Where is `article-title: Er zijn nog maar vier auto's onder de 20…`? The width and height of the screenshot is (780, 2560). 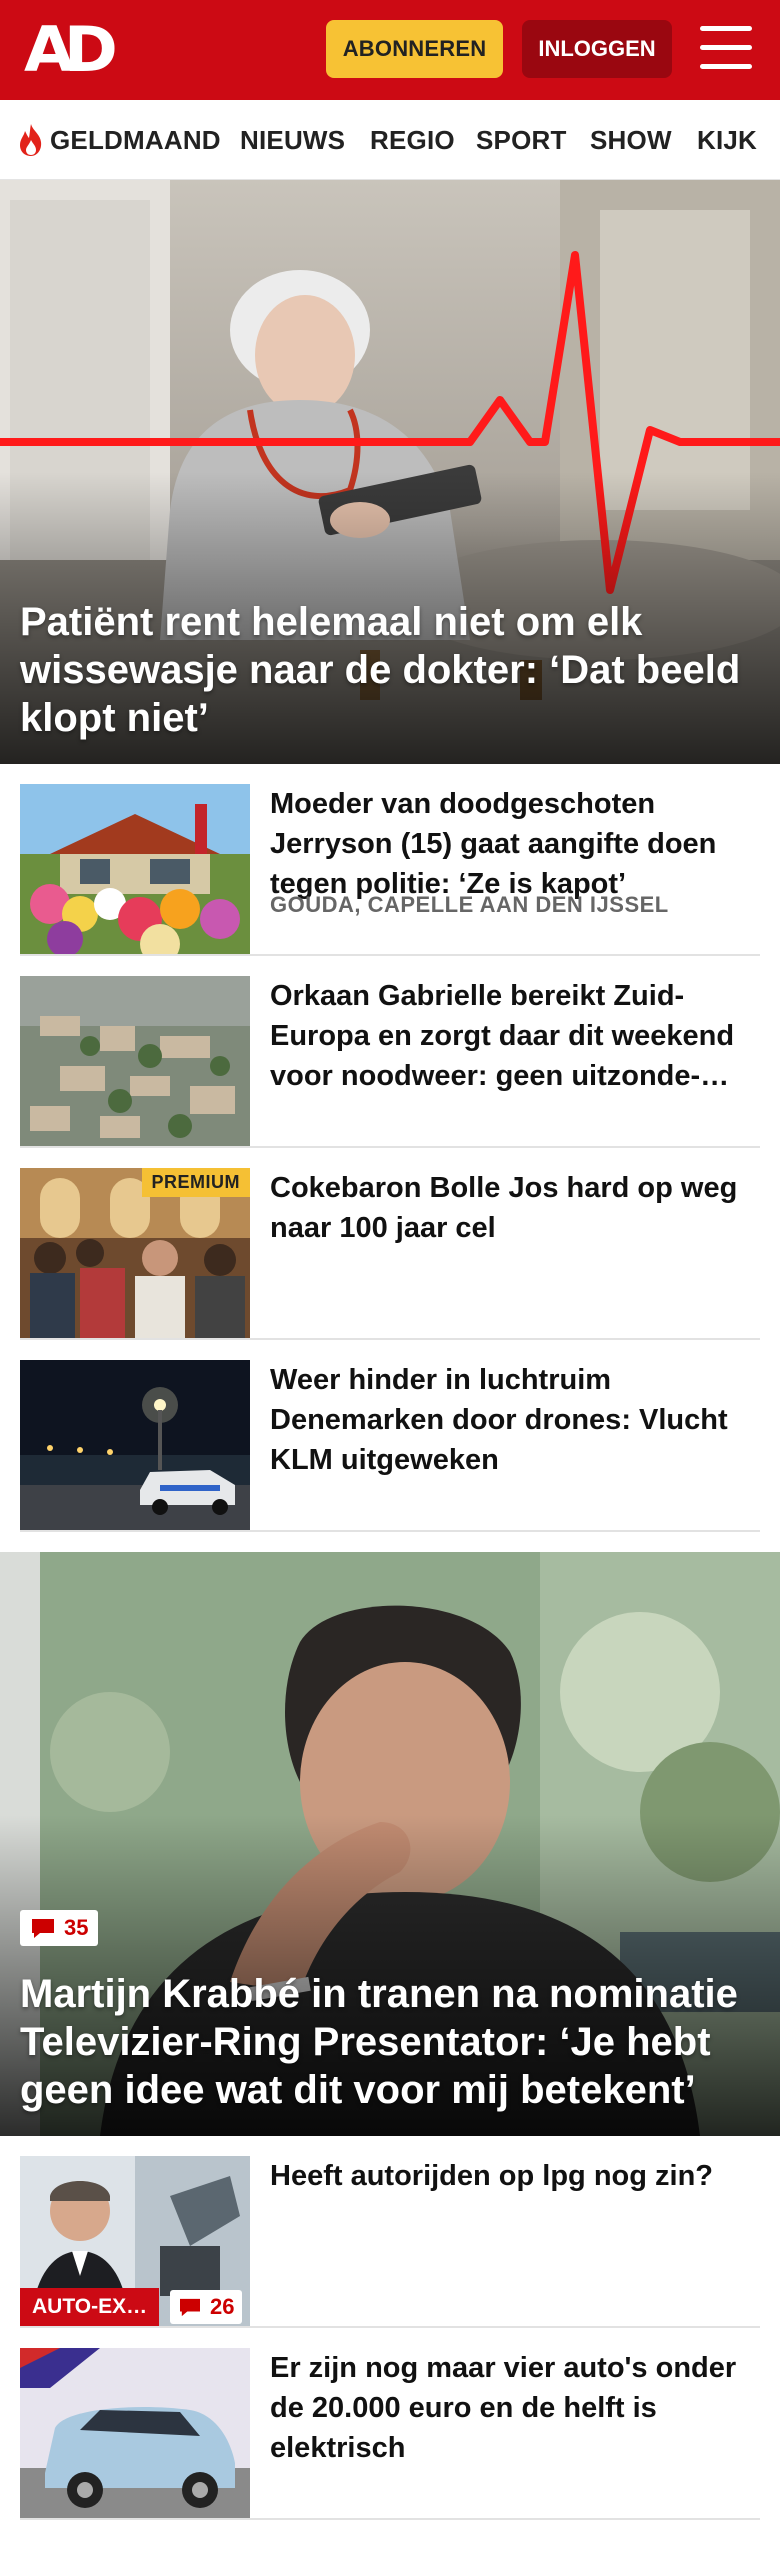 article-title: Er zijn nog maar vier auto's onder de 20… is located at coordinates (515, 2408).